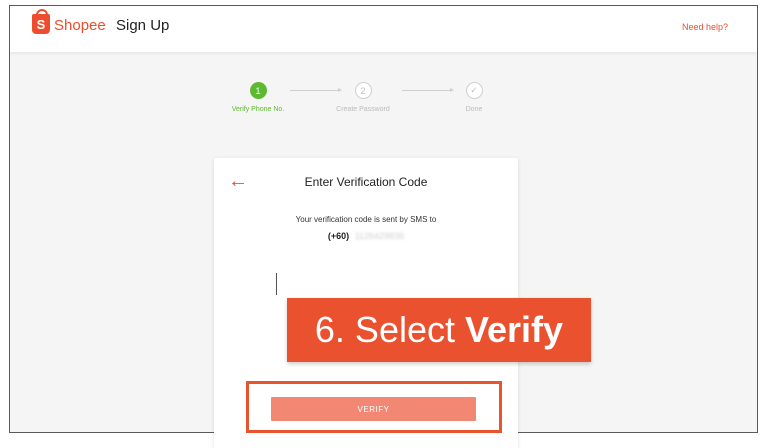 This screenshot has height=448, width=768. I want to click on page-title: Sign Up, so click(143, 25).